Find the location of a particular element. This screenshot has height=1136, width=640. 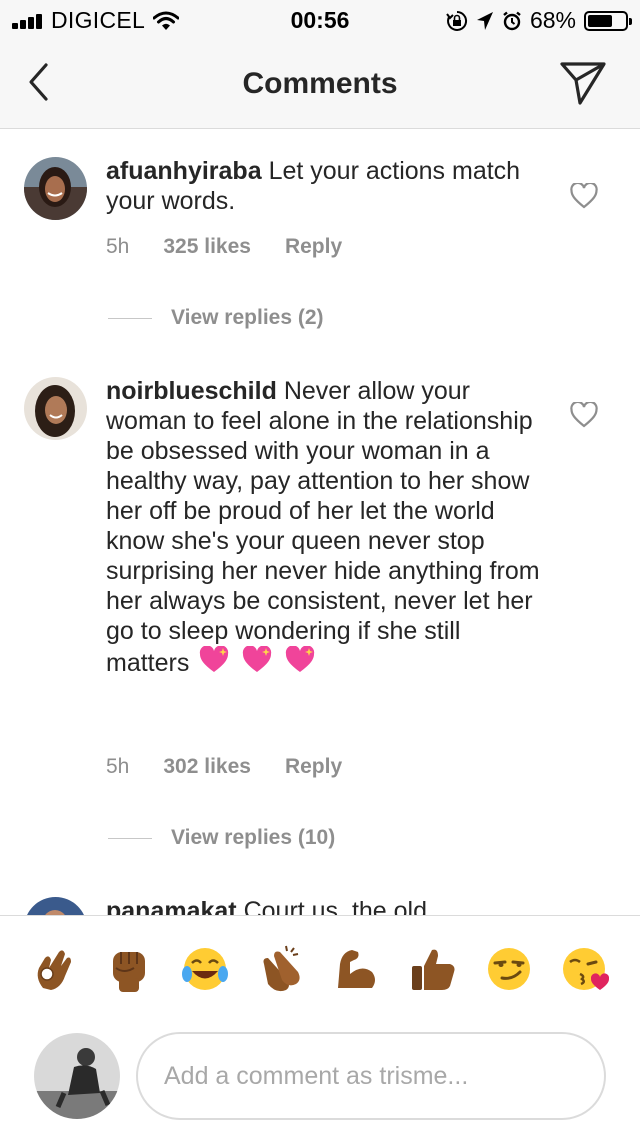

status-bar: DIGICEL 00:56 68% is located at coordinates (320, 20).